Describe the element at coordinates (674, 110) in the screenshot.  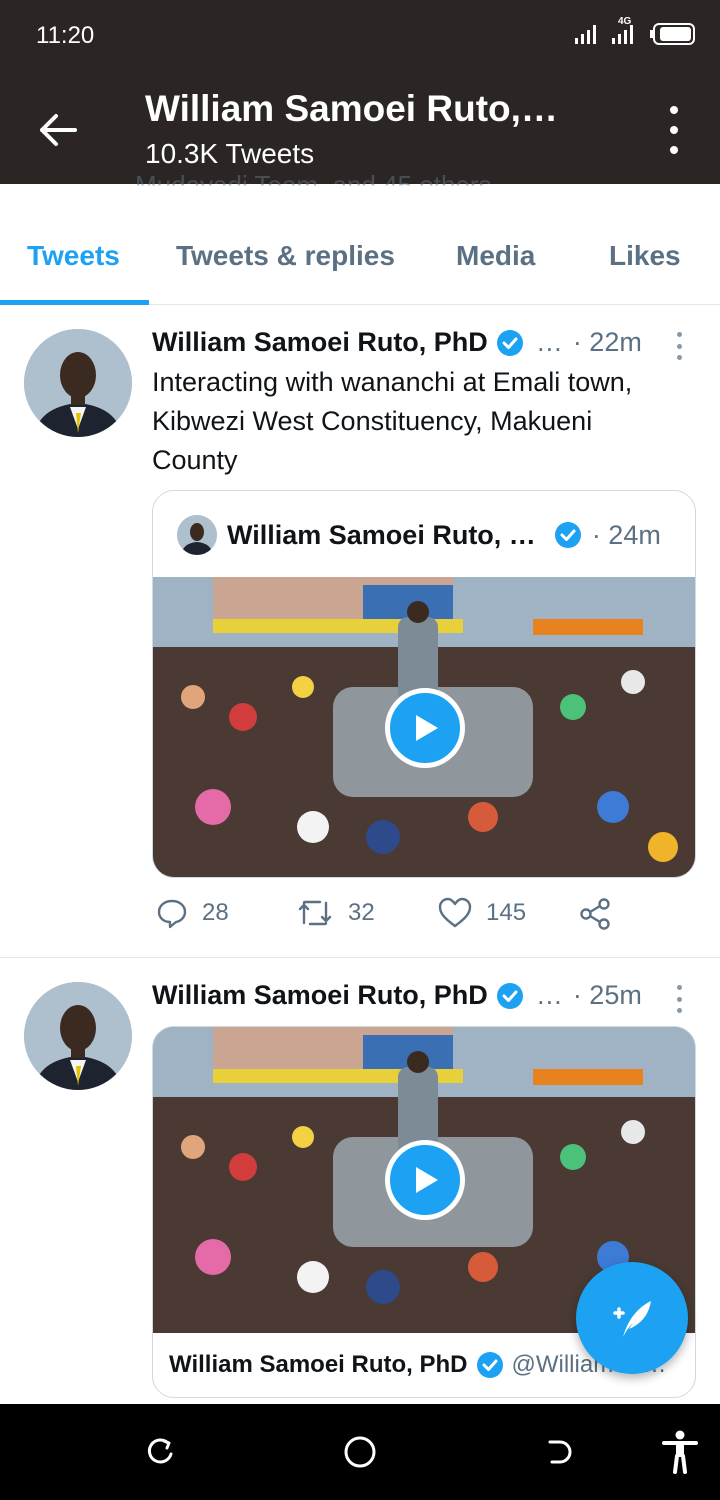
I see `vertical-dots-icon` at that location.